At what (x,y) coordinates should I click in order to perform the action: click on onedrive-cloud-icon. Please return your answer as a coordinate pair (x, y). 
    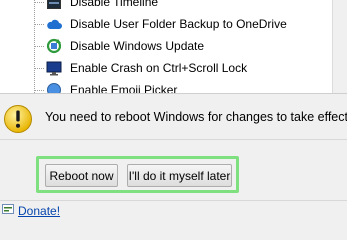
    Looking at the image, I should click on (54, 24).